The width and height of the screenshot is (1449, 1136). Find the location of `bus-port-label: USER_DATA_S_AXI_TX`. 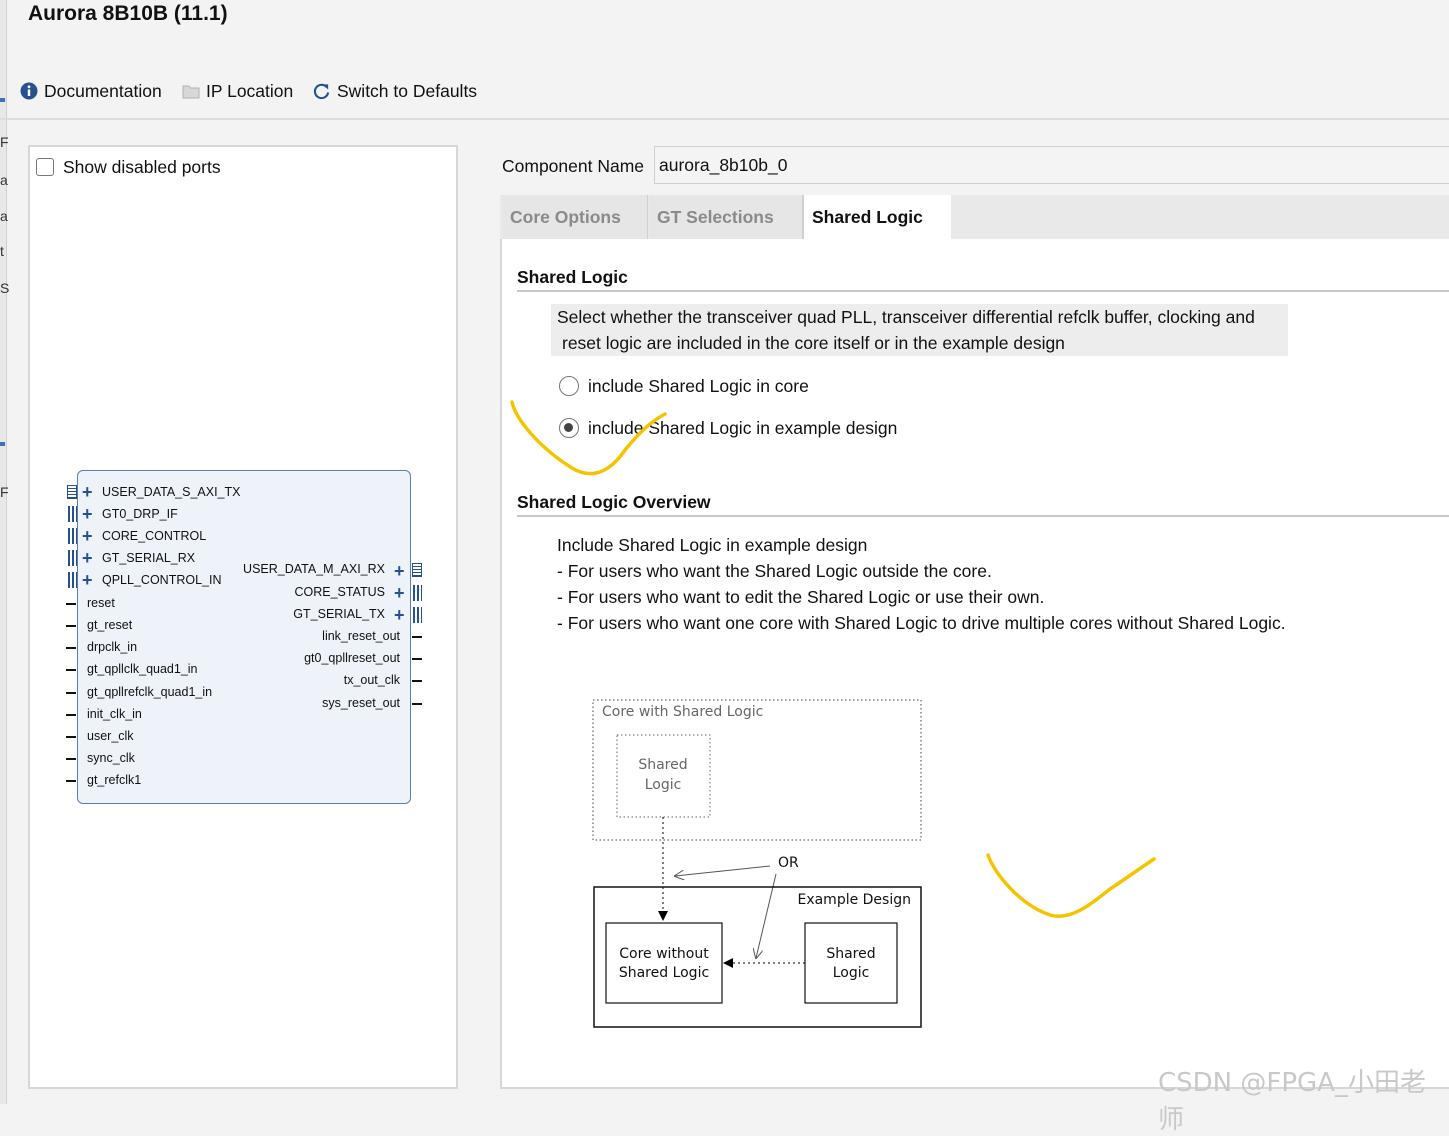

bus-port-label: USER_DATA_S_AXI_TX is located at coordinates (171, 492).